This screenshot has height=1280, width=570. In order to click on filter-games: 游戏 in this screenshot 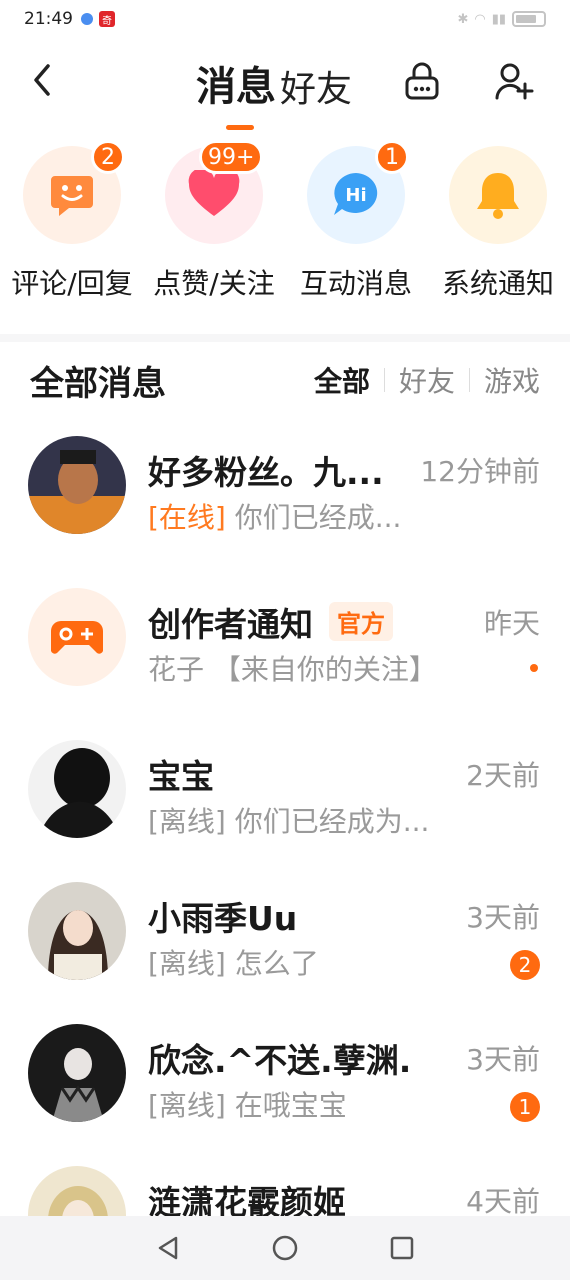, I will do `click(512, 380)`.